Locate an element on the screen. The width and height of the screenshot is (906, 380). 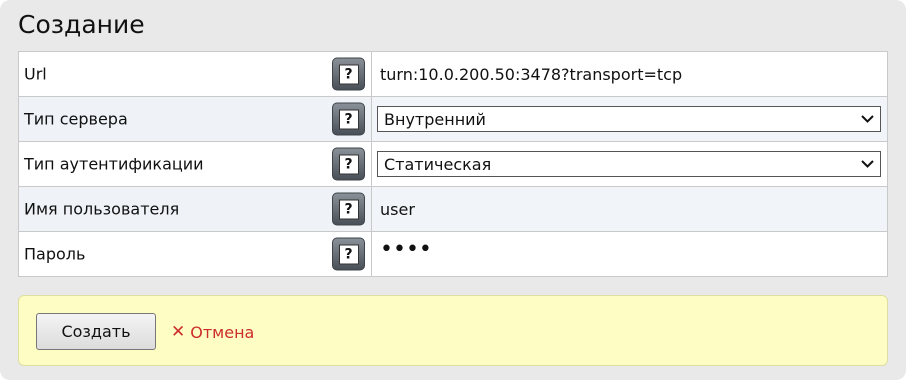
help-button-server-type: ? is located at coordinates (348, 119).